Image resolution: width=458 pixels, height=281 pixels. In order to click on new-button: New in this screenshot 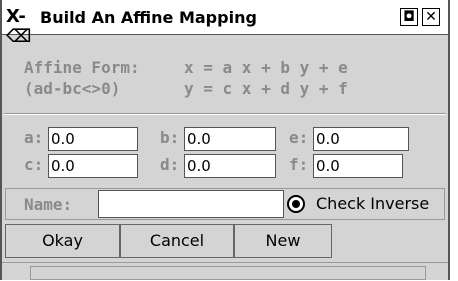, I will do `click(283, 241)`.